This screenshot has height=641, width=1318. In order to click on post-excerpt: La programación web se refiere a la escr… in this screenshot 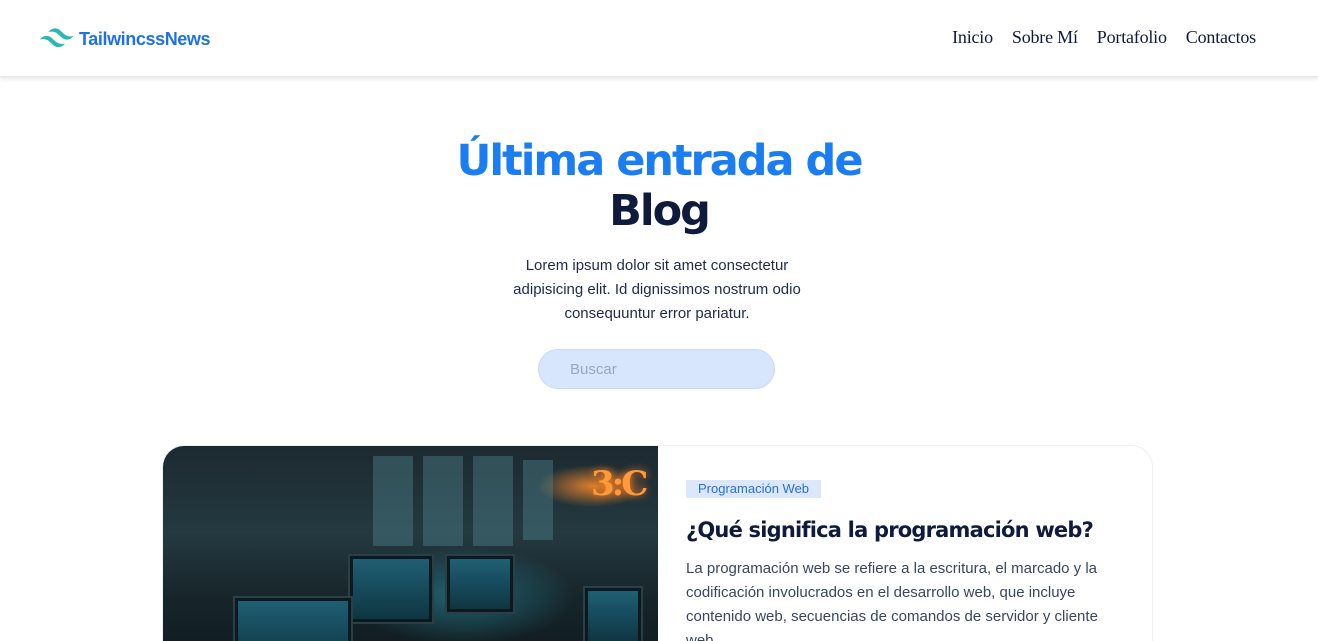, I will do `click(892, 600)`.